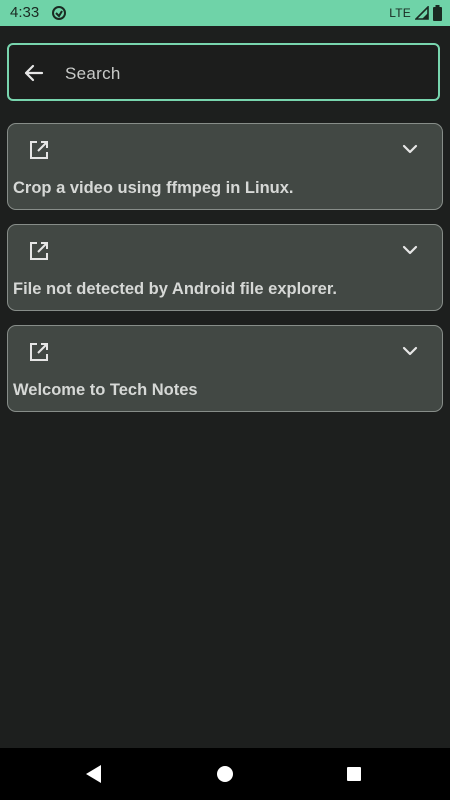  What do you see at coordinates (105, 390) in the screenshot?
I see `note-title: Welcome to Tech Notes` at bounding box center [105, 390].